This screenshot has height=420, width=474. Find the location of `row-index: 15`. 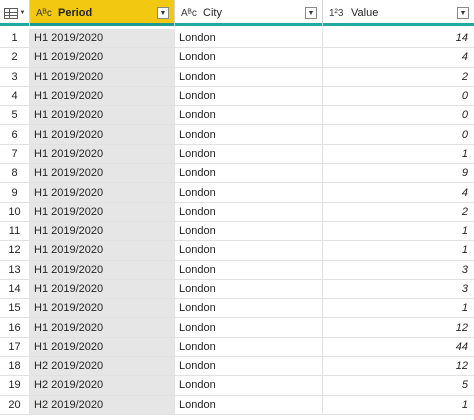

row-index: 15 is located at coordinates (15, 308).